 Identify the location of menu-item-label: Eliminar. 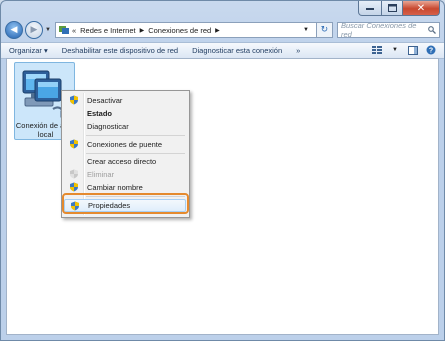
(101, 174).